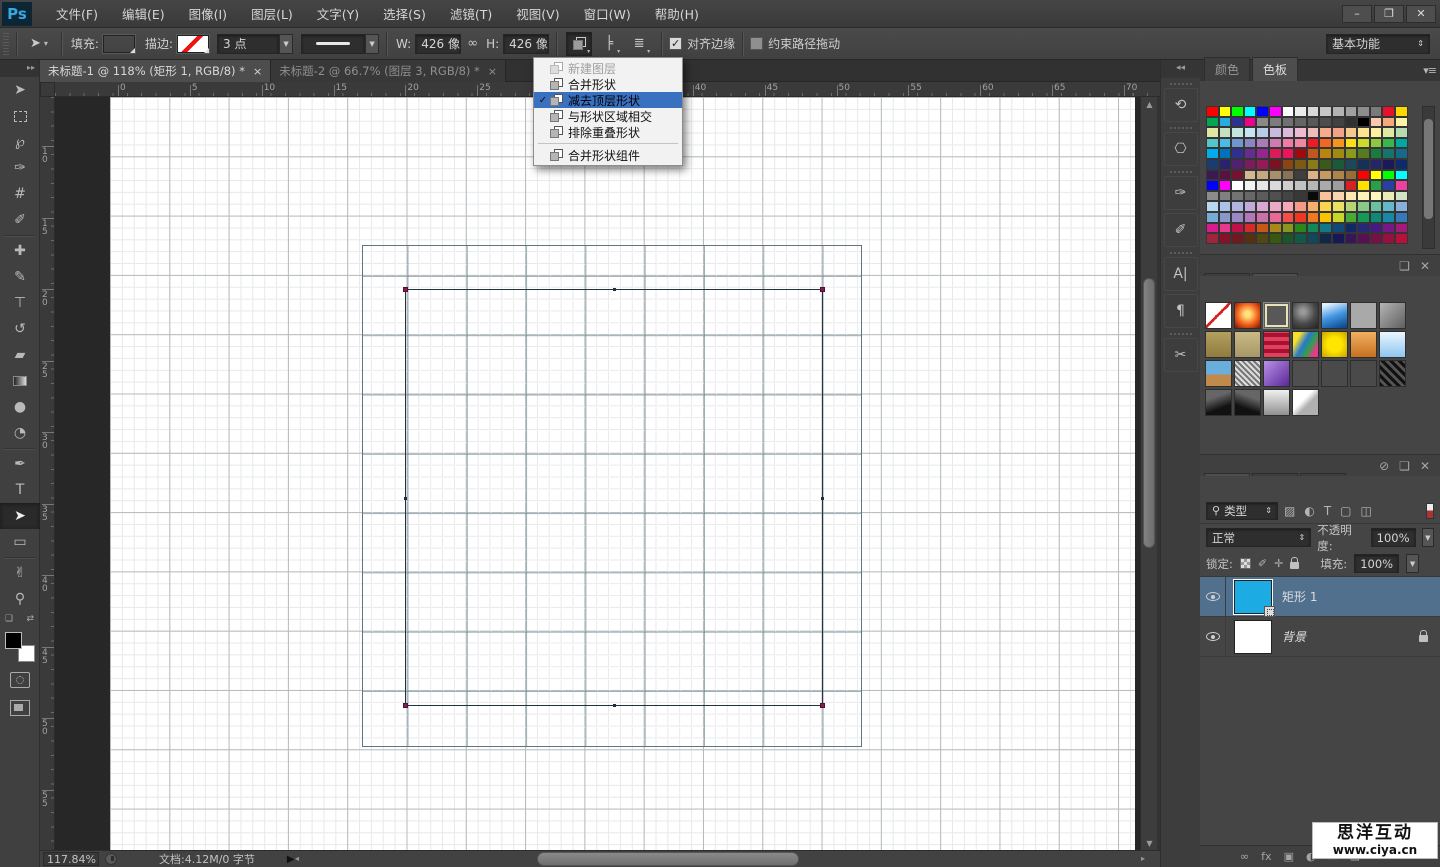 This screenshot has height=867, width=1440. Describe the element at coordinates (338, 13) in the screenshot. I see `menu-item-5: 文字(Y)` at that location.